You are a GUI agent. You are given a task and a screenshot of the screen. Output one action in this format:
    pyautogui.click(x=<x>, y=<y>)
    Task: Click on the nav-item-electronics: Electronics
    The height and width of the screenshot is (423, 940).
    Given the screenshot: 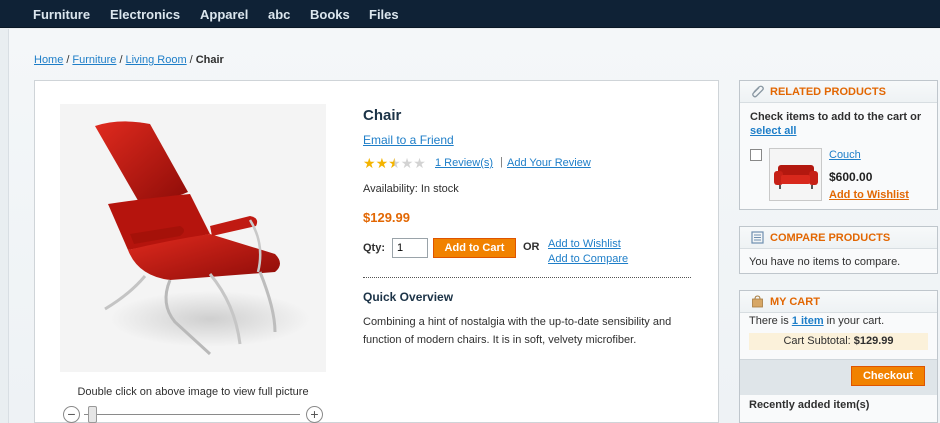 What is the action you would take?
    pyautogui.click(x=145, y=14)
    